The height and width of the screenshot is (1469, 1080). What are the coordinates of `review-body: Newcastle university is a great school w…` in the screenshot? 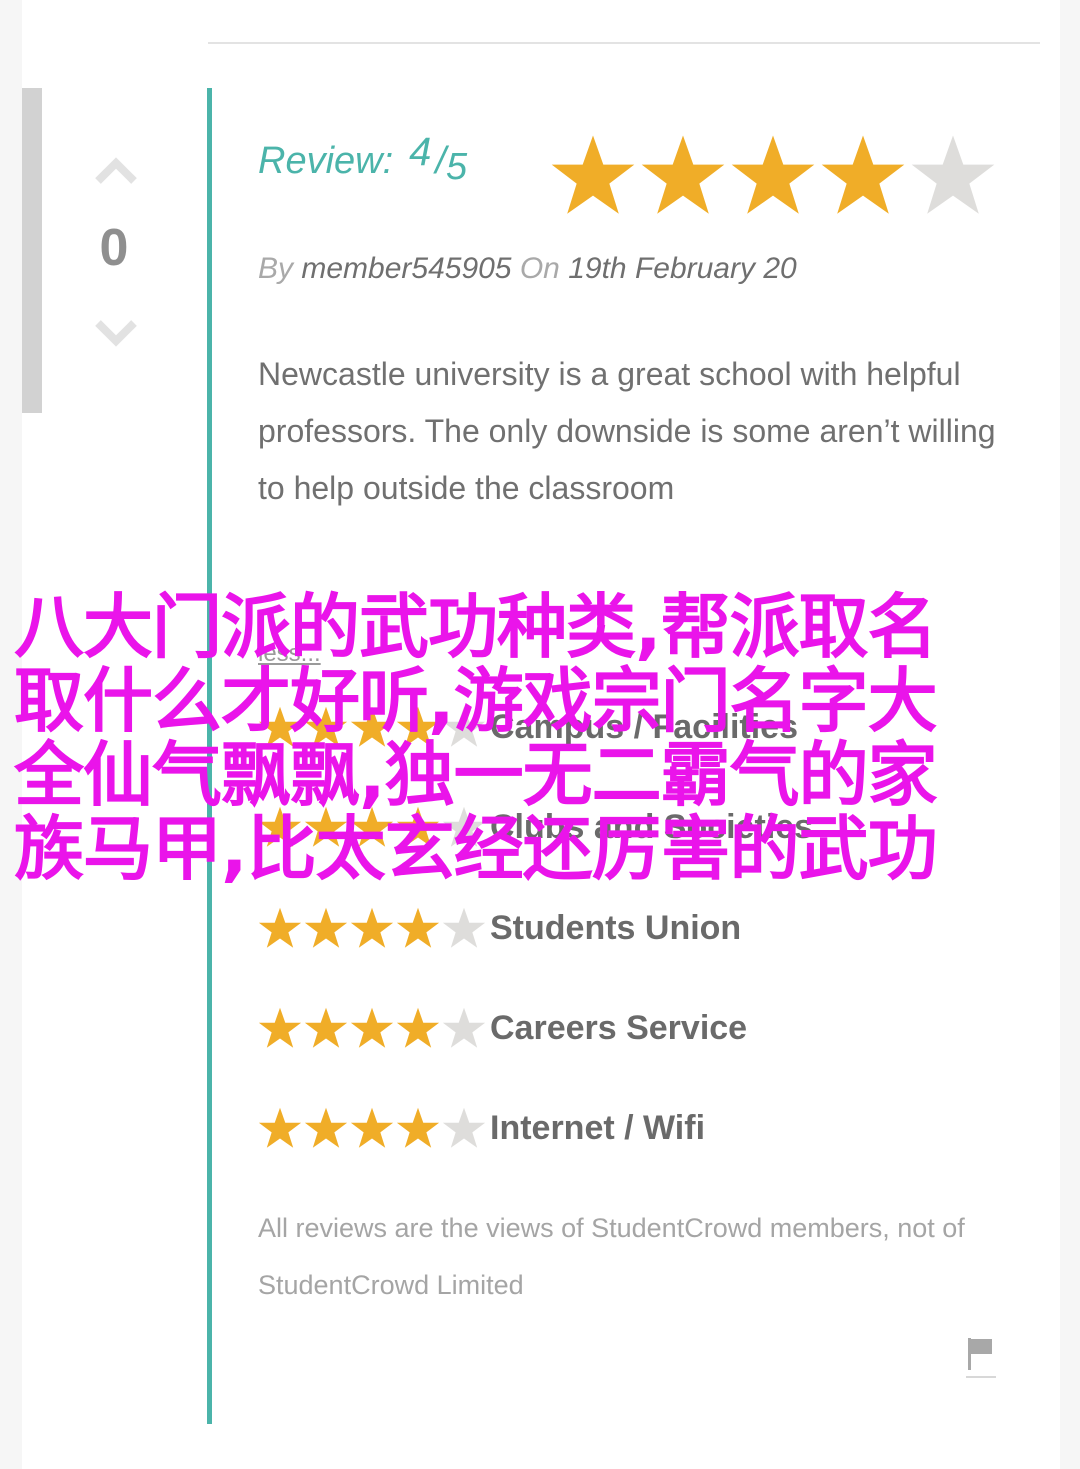 It's located at (627, 431).